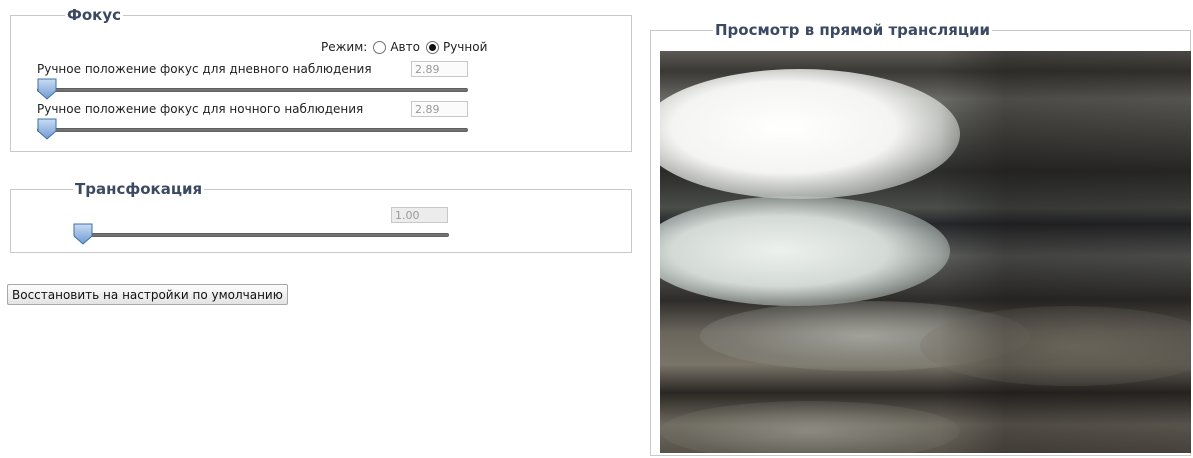 The height and width of the screenshot is (458, 1193). Describe the element at coordinates (47, 89) in the screenshot. I see `day-focus-slider-handle` at that location.